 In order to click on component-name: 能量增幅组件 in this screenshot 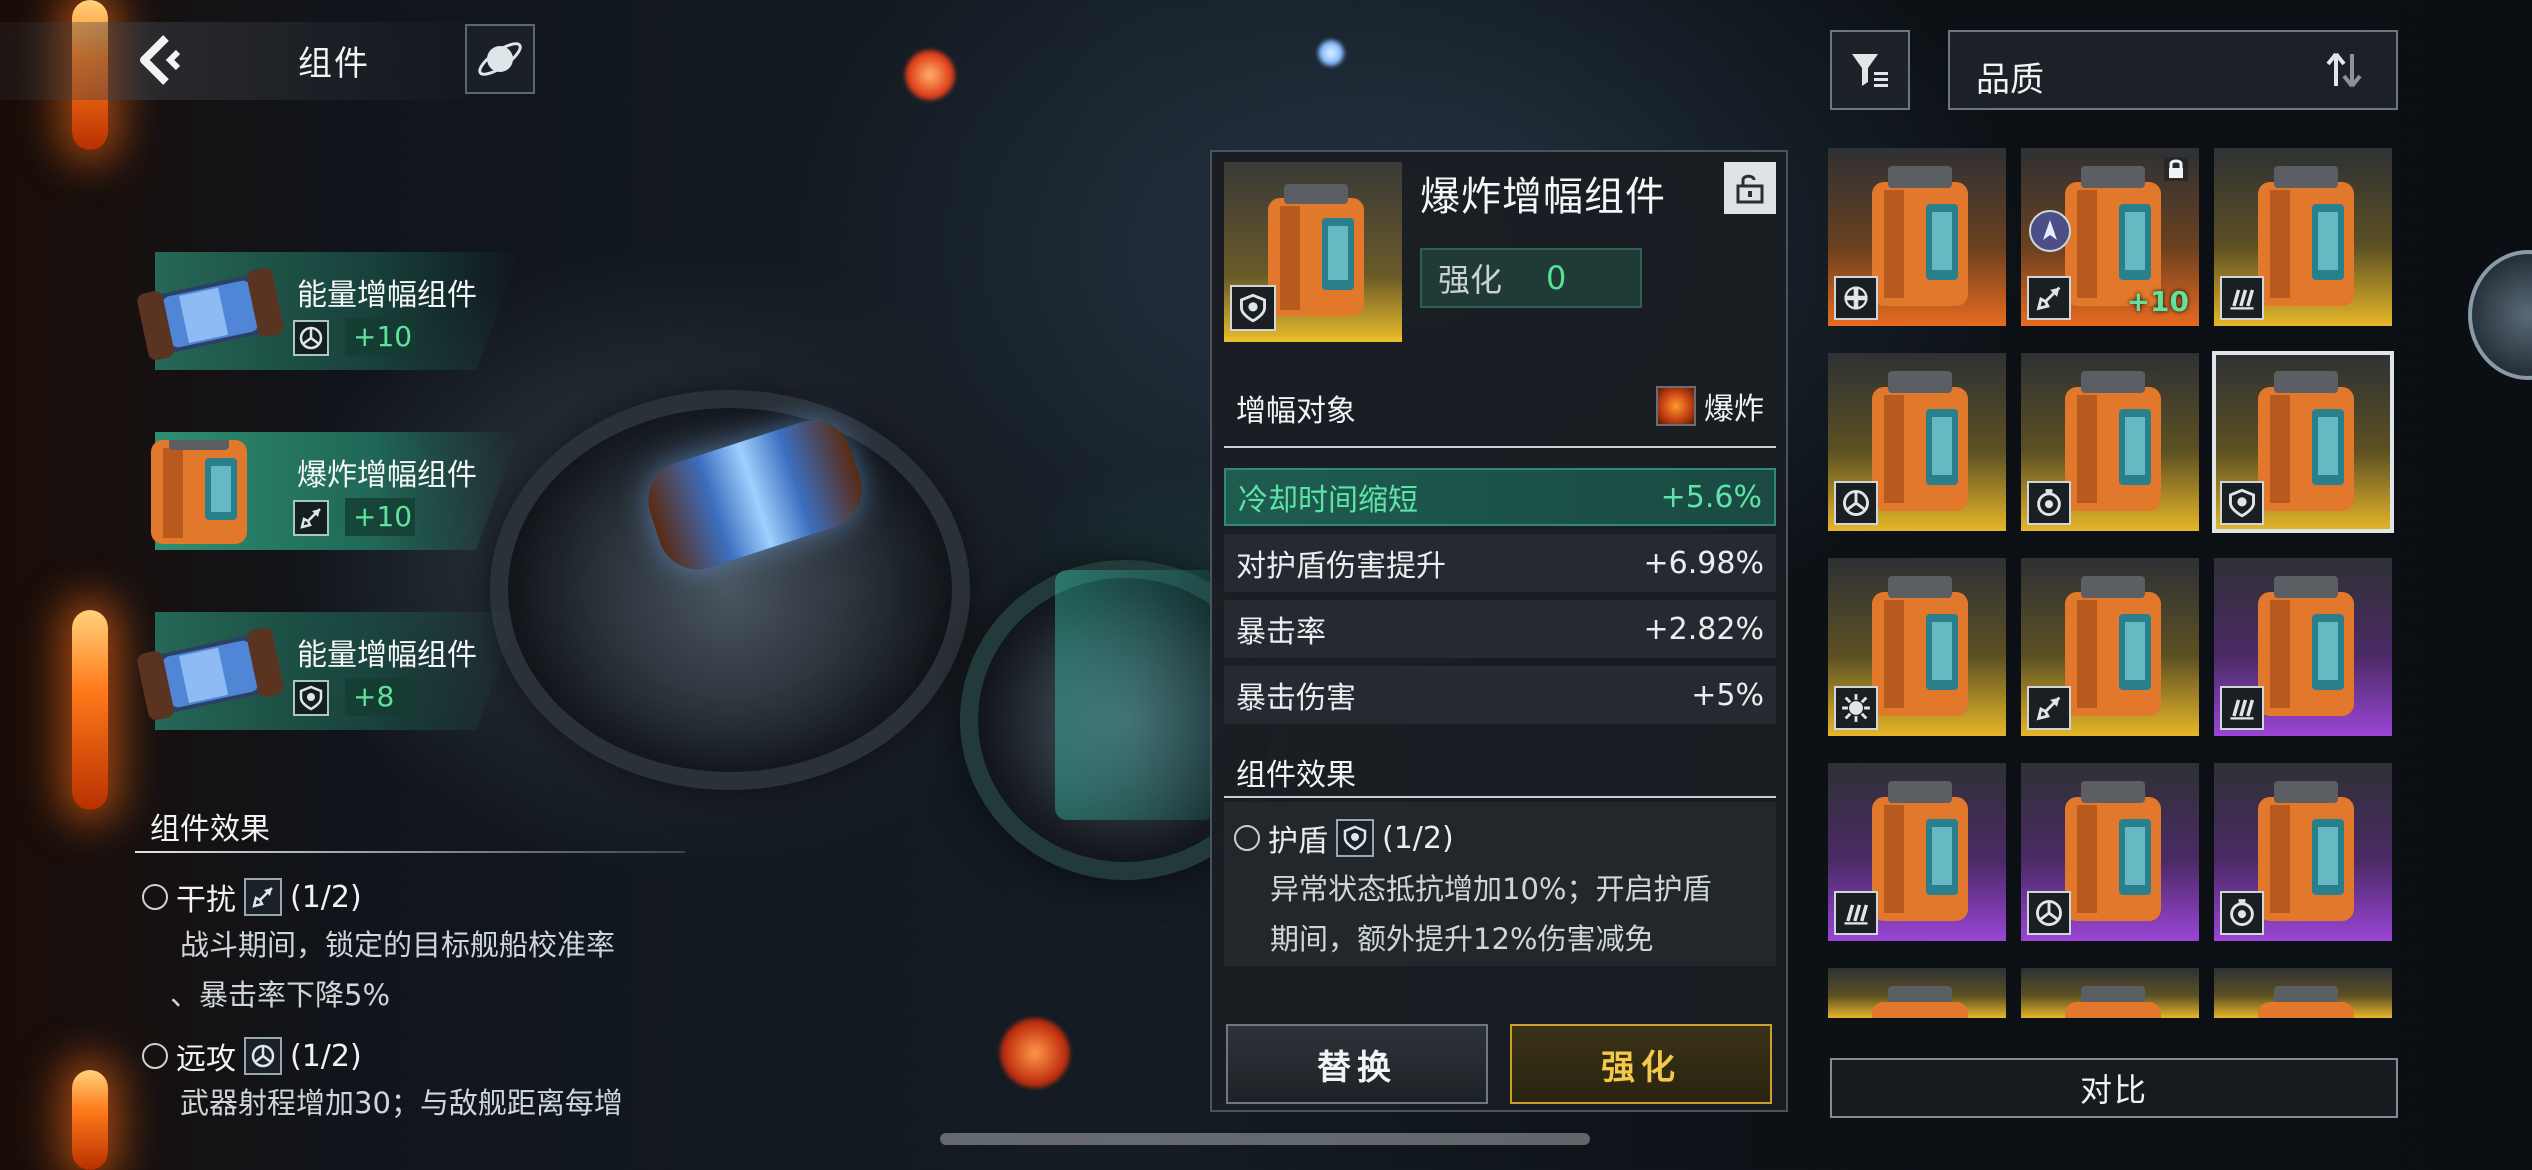, I will do `click(387, 655)`.